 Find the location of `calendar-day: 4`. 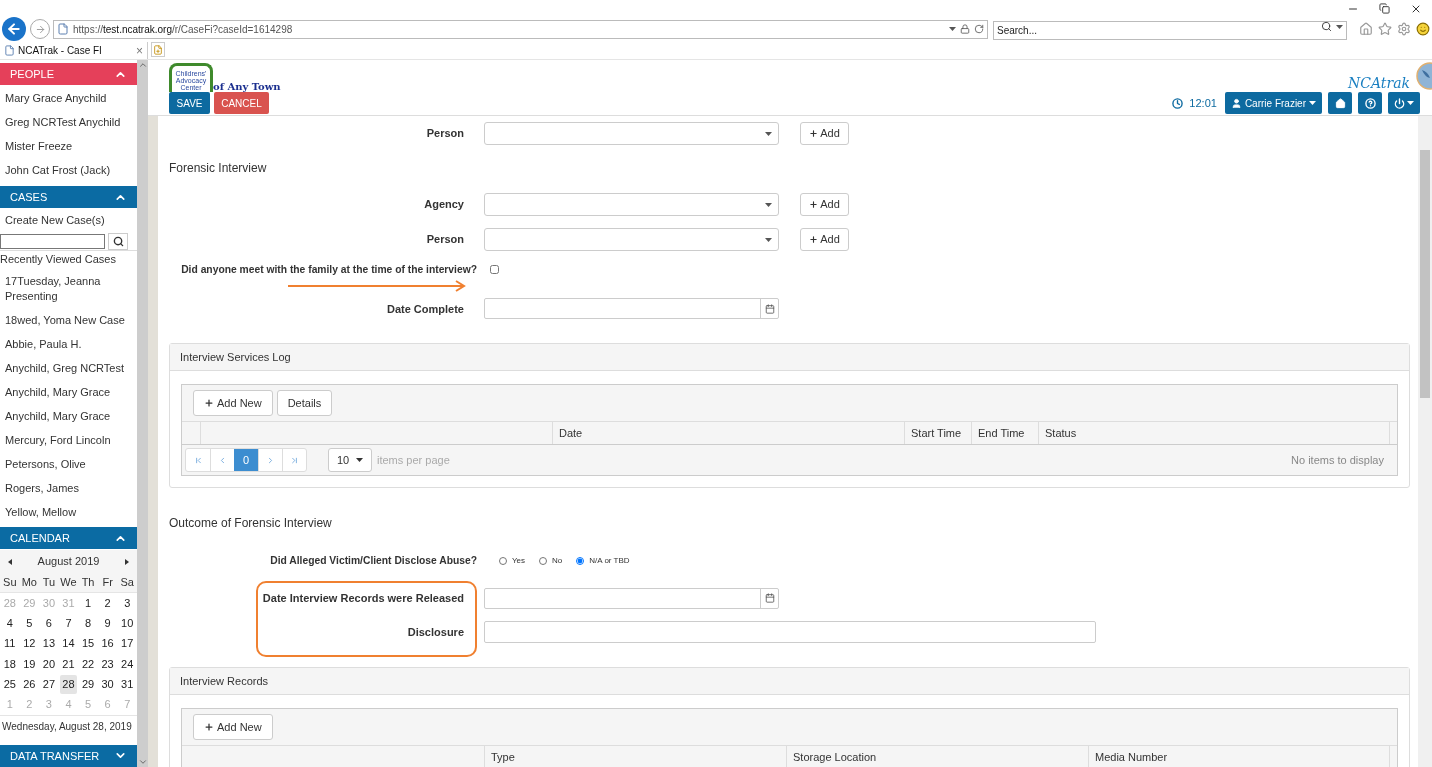

calendar-day: 4 is located at coordinates (10, 623).